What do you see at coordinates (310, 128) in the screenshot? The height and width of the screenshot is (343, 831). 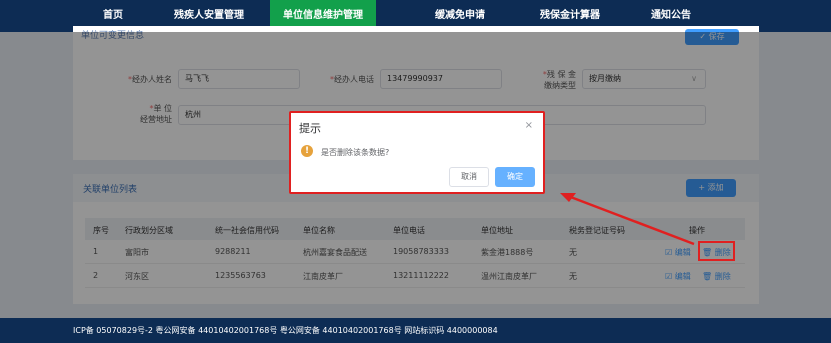 I see `dialog-title: 提示` at bounding box center [310, 128].